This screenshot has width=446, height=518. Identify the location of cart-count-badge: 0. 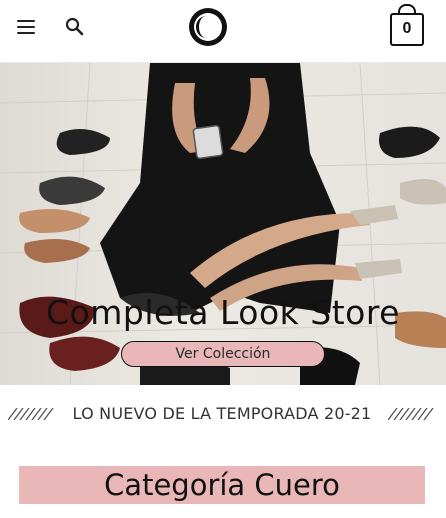
(407, 28).